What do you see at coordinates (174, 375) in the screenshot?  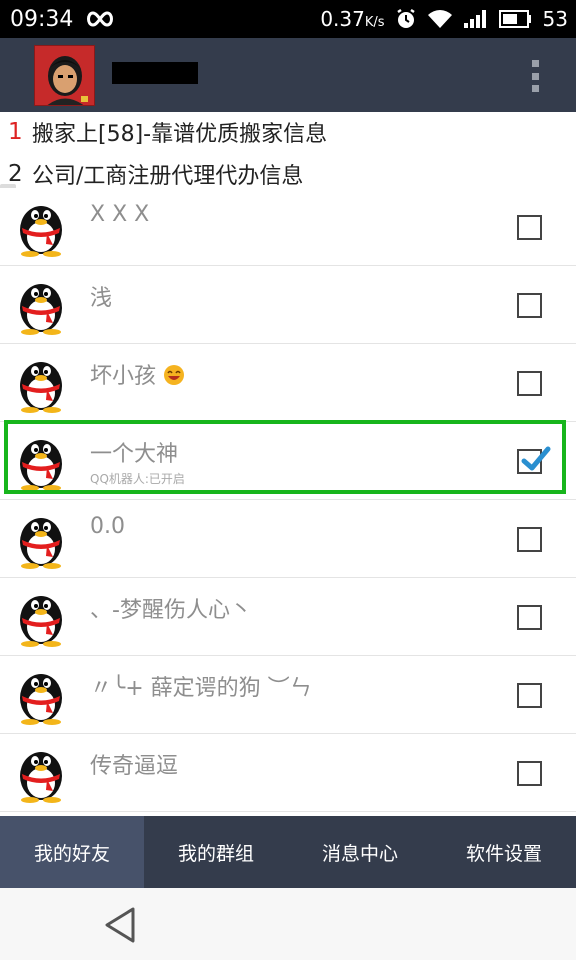 I see `smiling-face-emoji-icon` at bounding box center [174, 375].